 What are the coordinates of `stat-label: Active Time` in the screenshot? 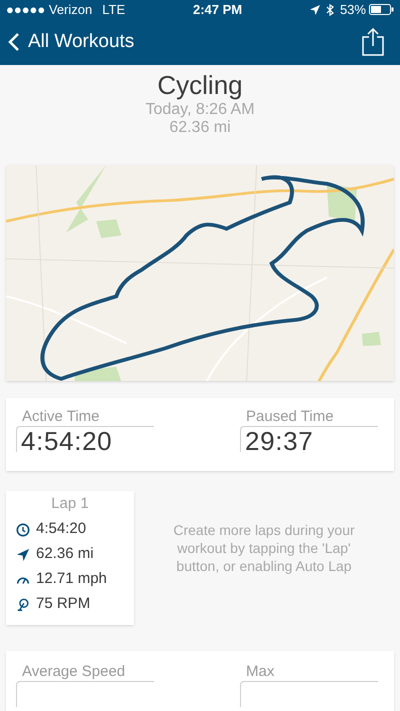 It's located at (61, 417).